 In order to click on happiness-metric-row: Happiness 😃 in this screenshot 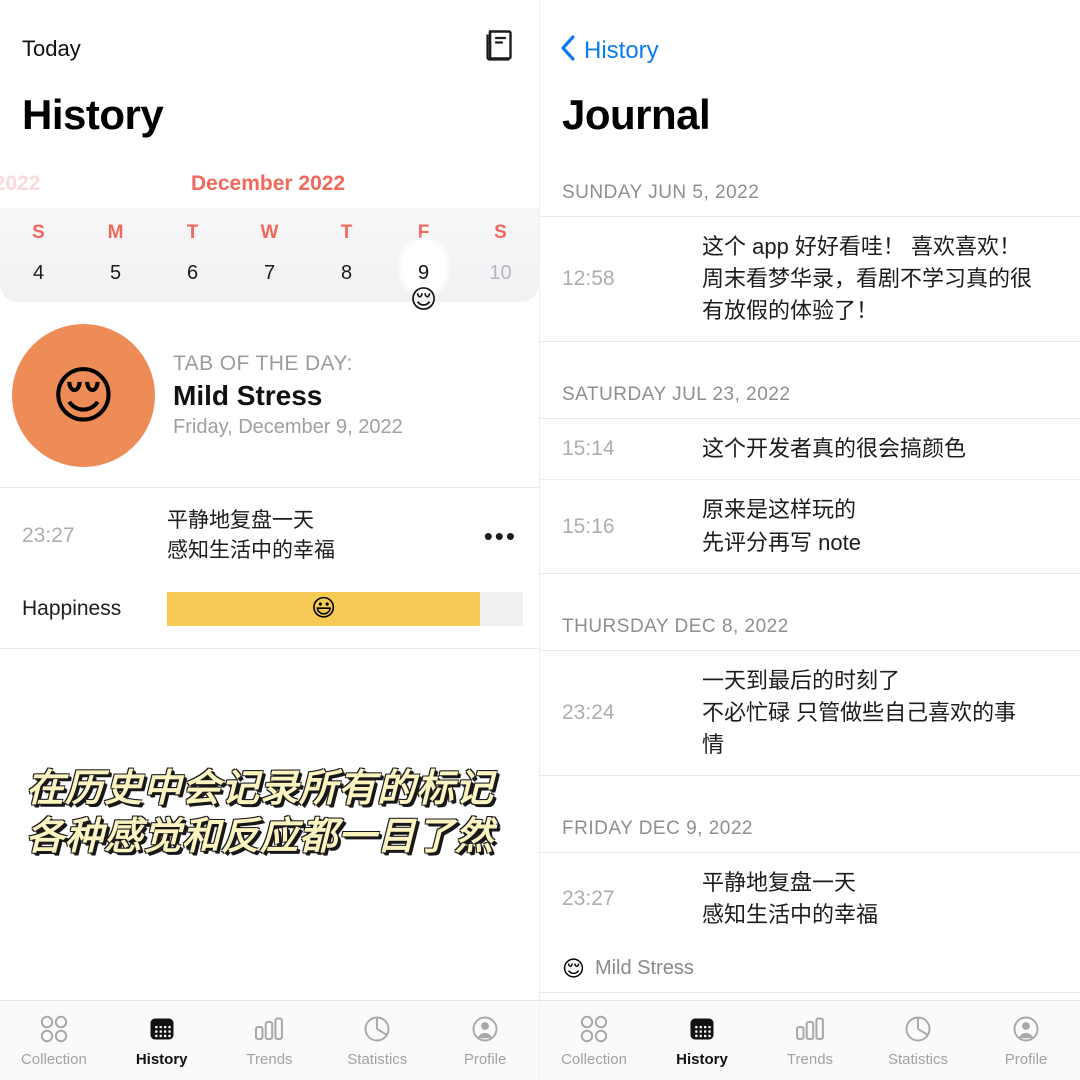, I will do `click(269, 612)`.